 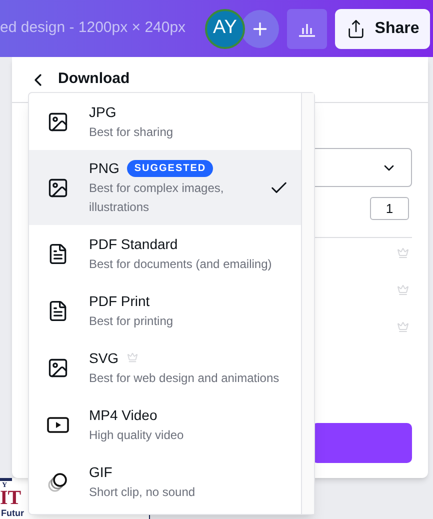 What do you see at coordinates (104, 168) in the screenshot?
I see `format-name: PNG` at bounding box center [104, 168].